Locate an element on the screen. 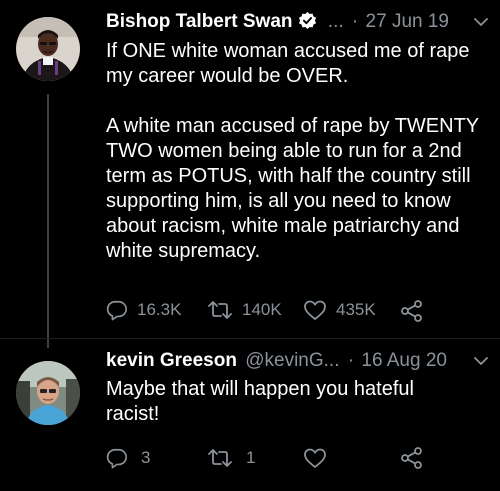 The height and width of the screenshot is (491, 500). like-count: 435K is located at coordinates (356, 309).